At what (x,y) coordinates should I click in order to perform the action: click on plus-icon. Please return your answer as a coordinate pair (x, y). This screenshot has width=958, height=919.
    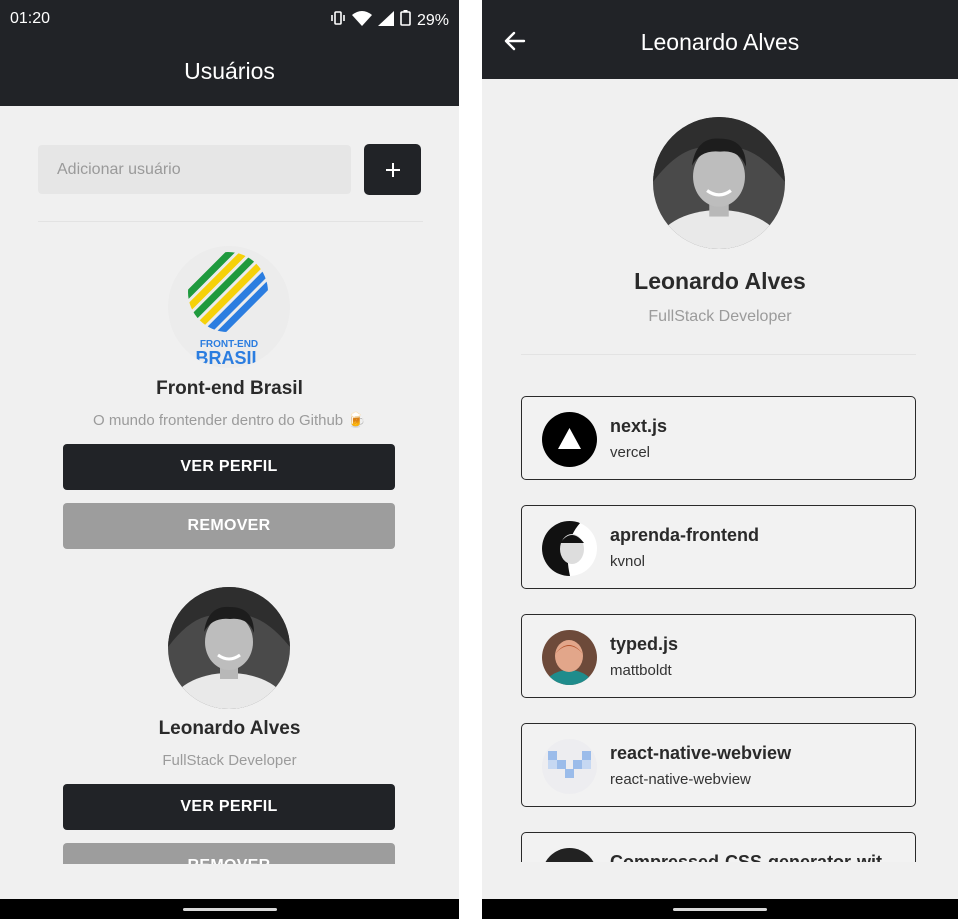
    Looking at the image, I should click on (392, 169).